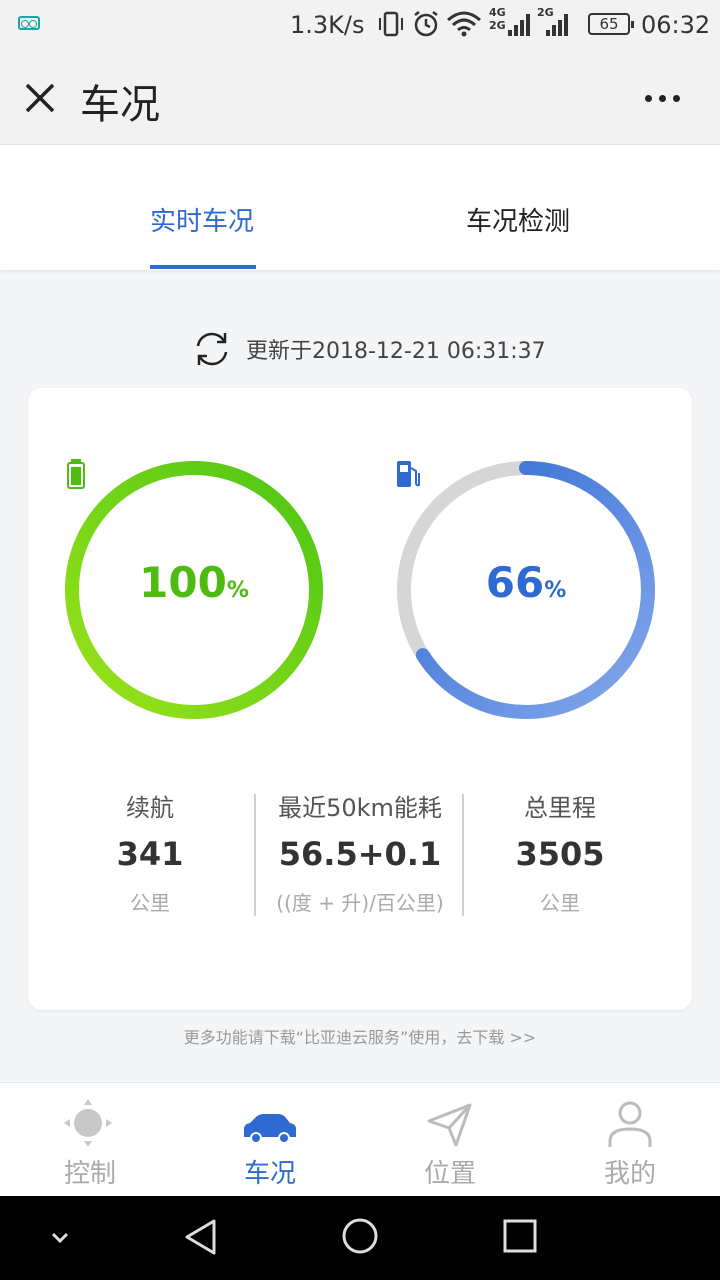  What do you see at coordinates (676, 25) in the screenshot?
I see `clock: 06:32` at bounding box center [676, 25].